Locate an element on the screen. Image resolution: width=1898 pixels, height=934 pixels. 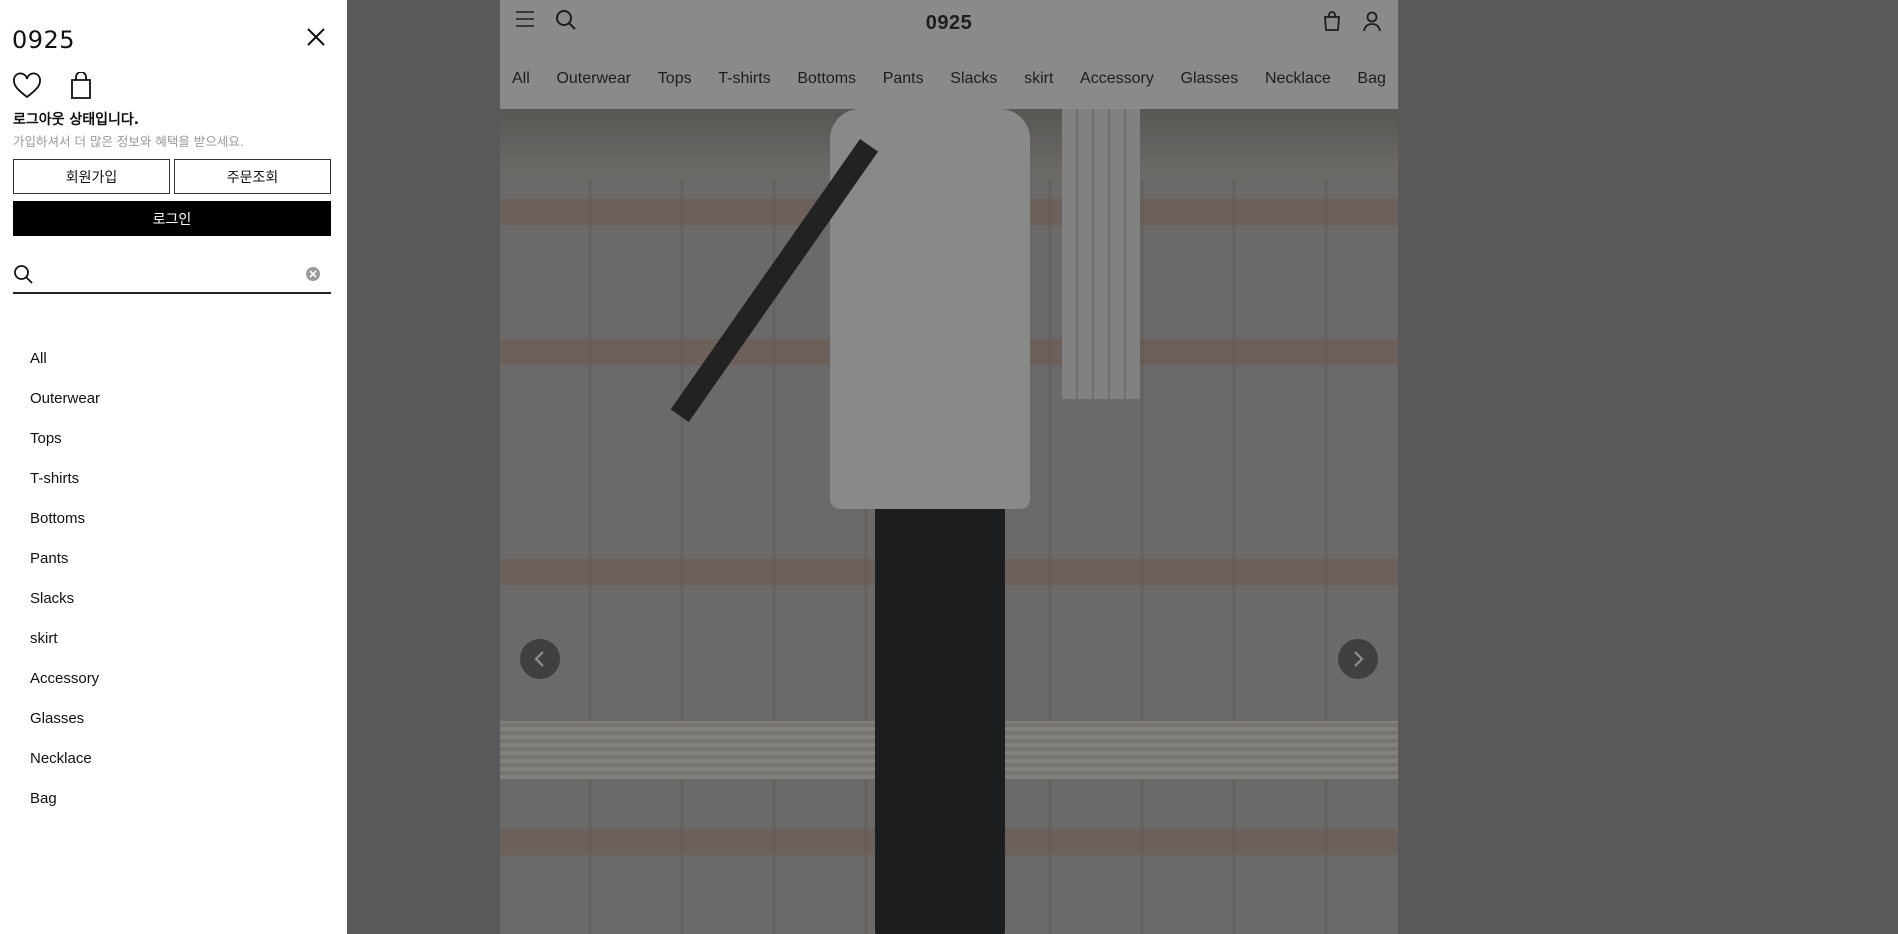
category-link-necklace: Necklace is located at coordinates (1298, 79).